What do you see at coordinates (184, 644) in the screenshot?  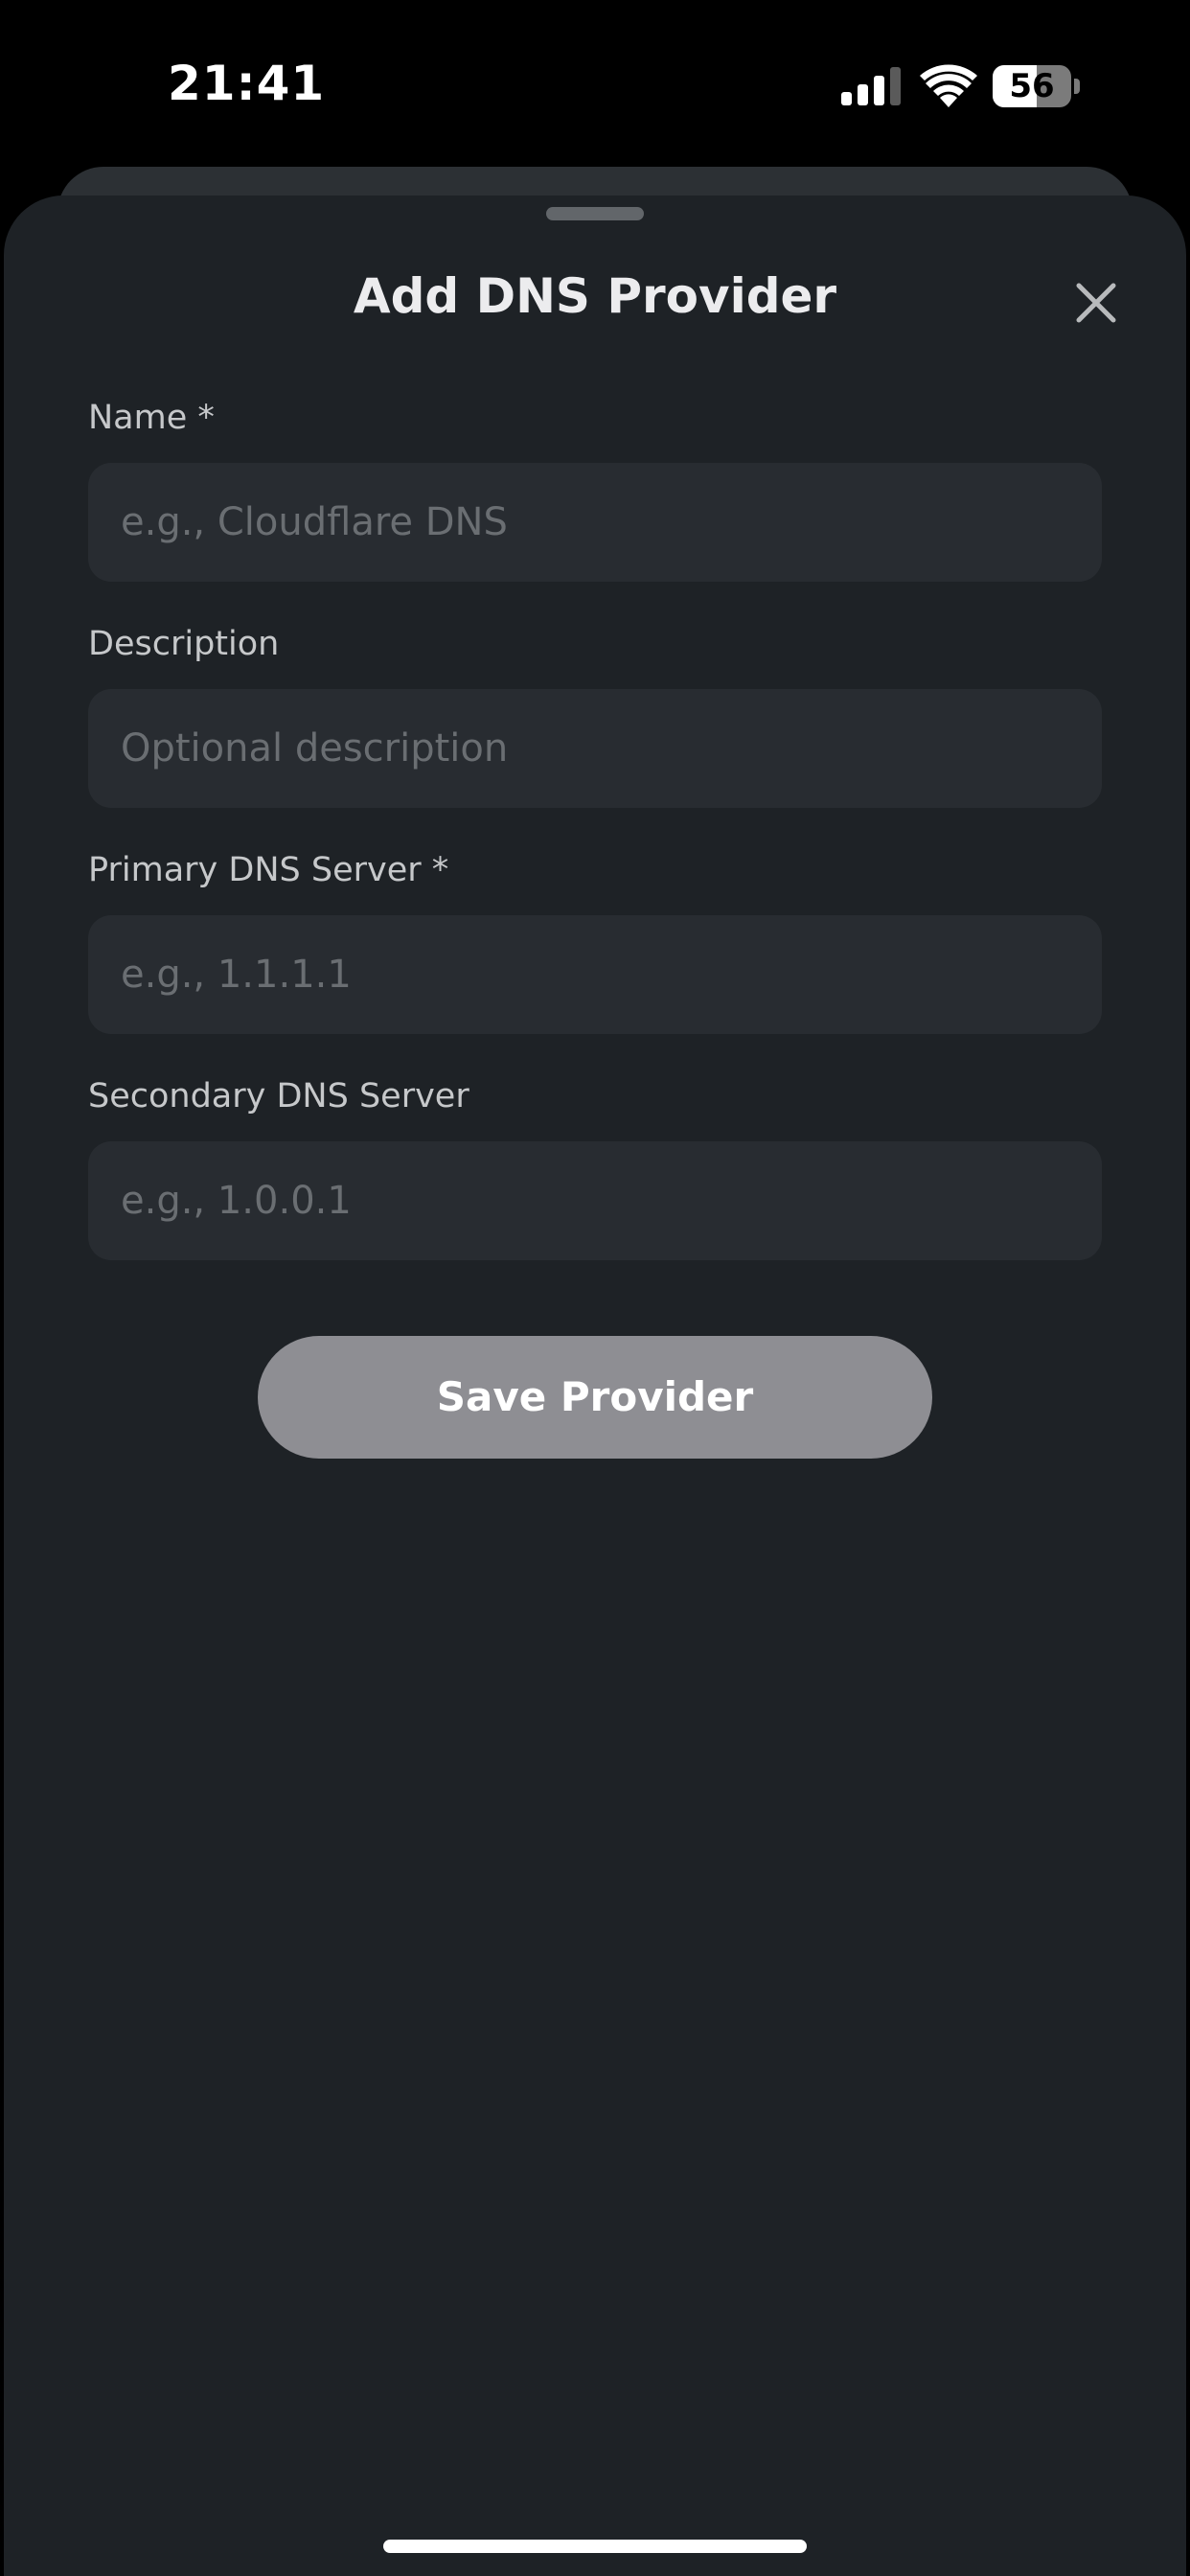 I see `description-label: Description` at bounding box center [184, 644].